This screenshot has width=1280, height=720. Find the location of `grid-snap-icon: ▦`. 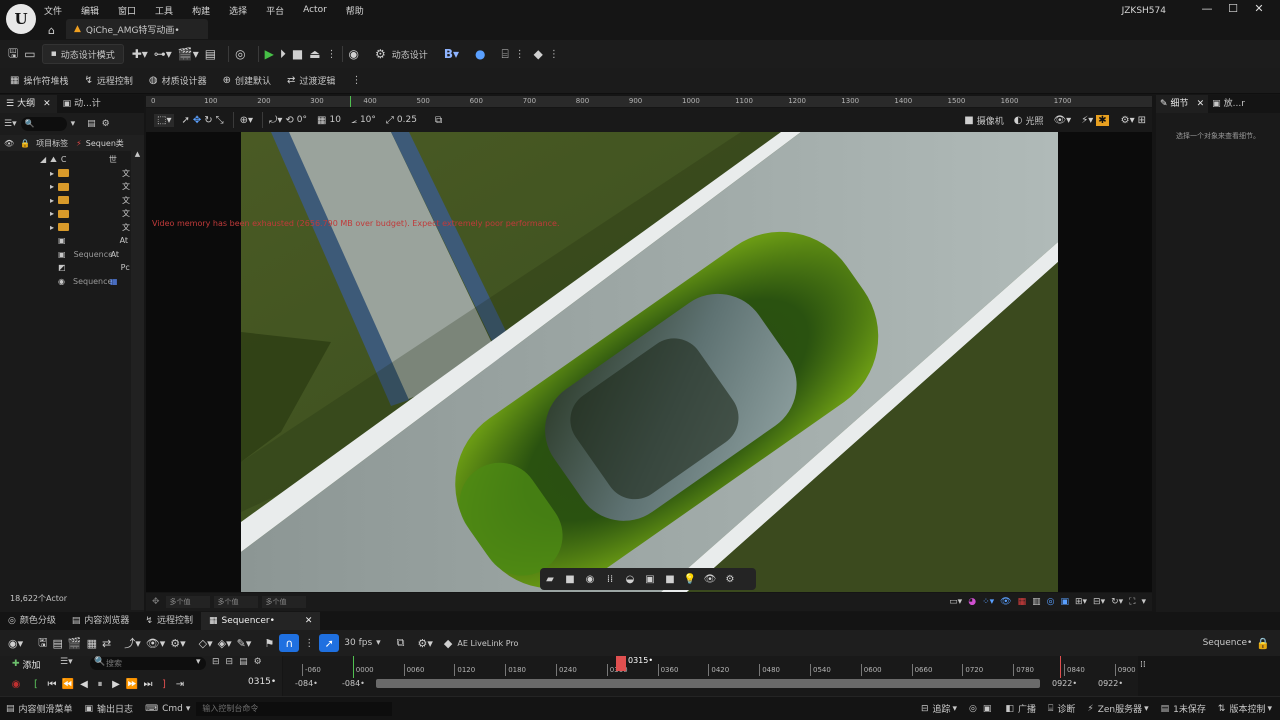

grid-snap-icon: ▦ is located at coordinates (321, 120).